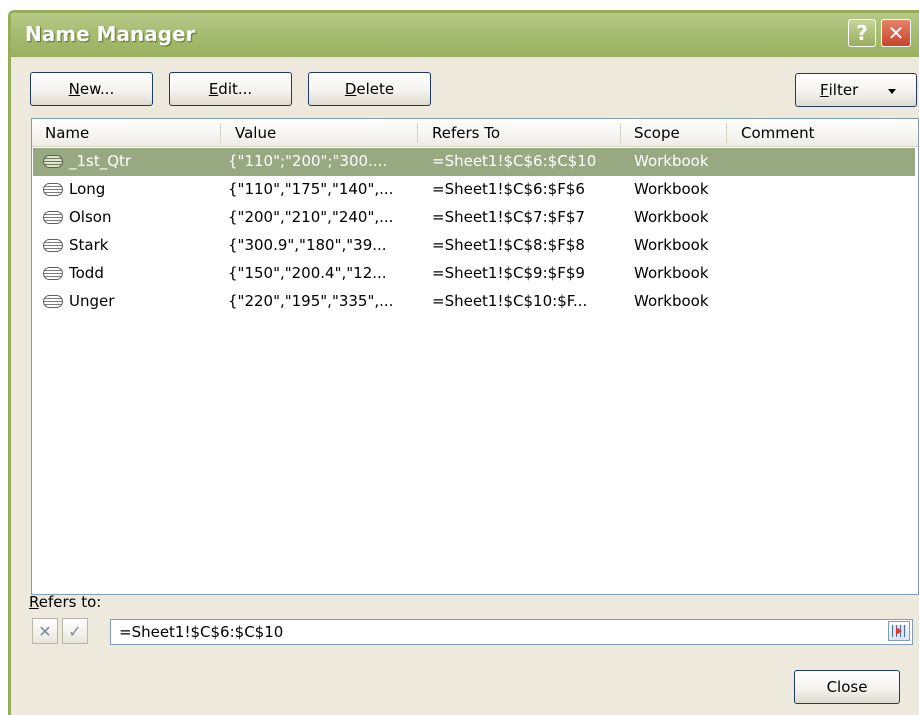  Describe the element at coordinates (843, 90) in the screenshot. I see `filter-button-label: ilter` at that location.